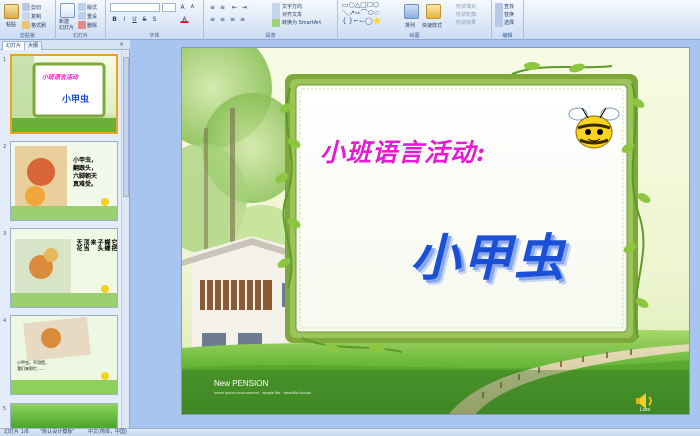 Image resolution: width=700 pixels, height=436 pixels. I want to click on smartart-icon, so click(276, 23).